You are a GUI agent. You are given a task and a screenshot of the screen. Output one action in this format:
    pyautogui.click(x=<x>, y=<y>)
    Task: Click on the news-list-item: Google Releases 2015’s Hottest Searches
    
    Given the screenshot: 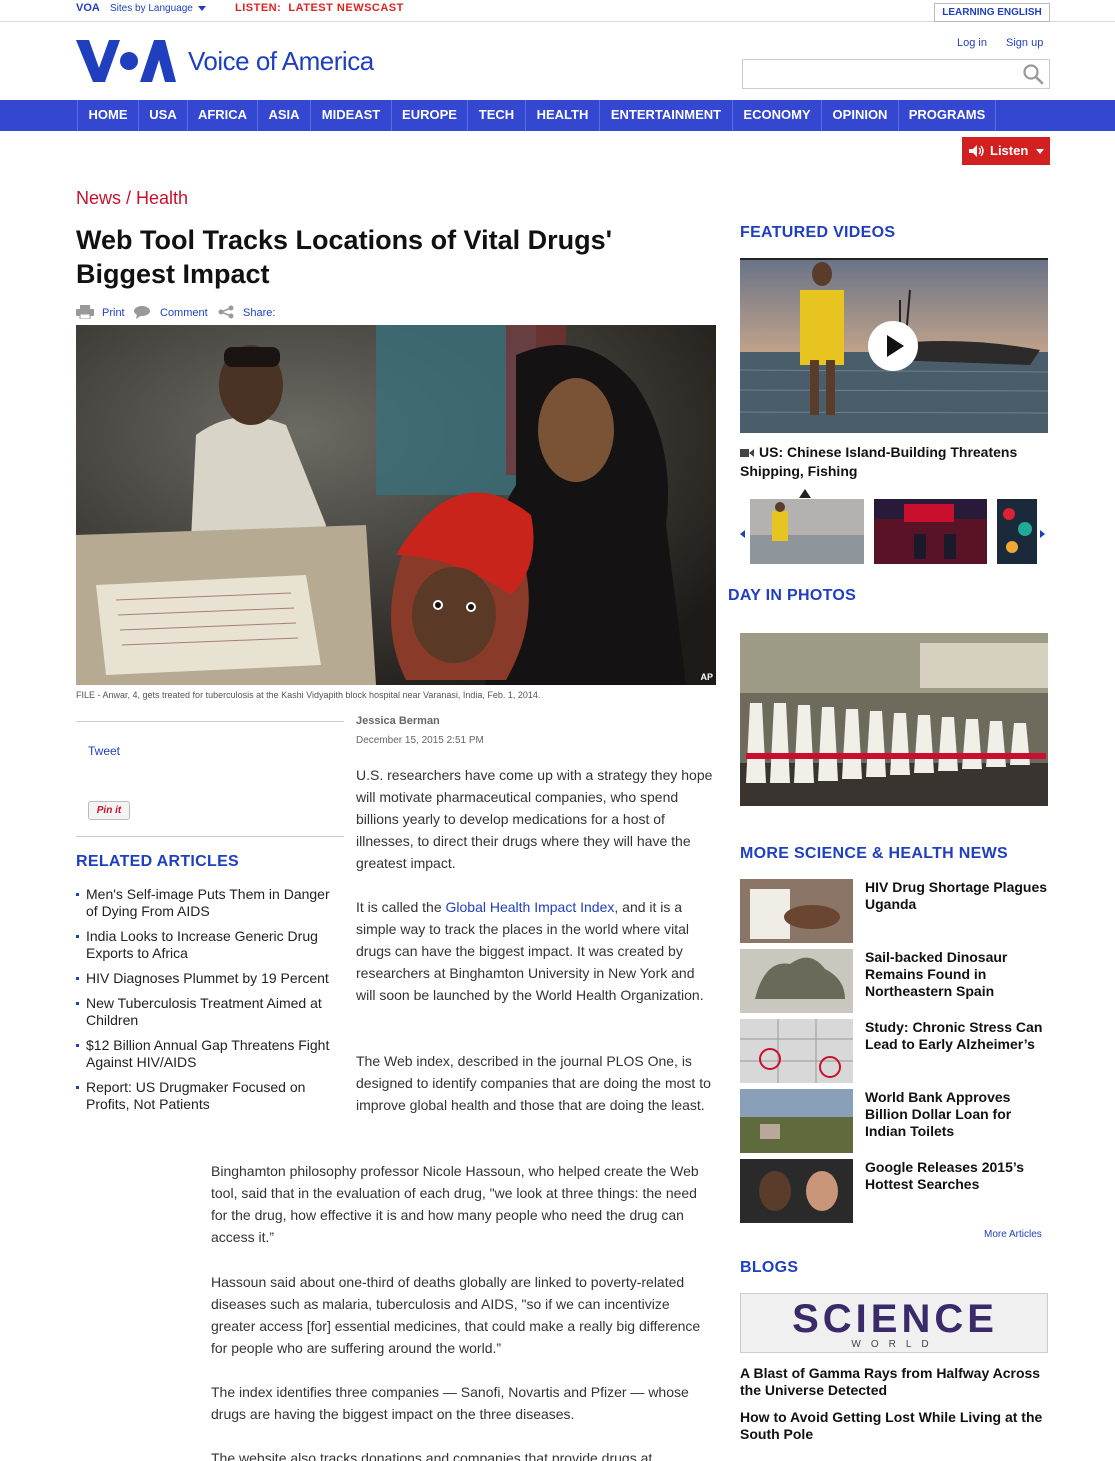 What is the action you would take?
    pyautogui.click(x=895, y=1191)
    